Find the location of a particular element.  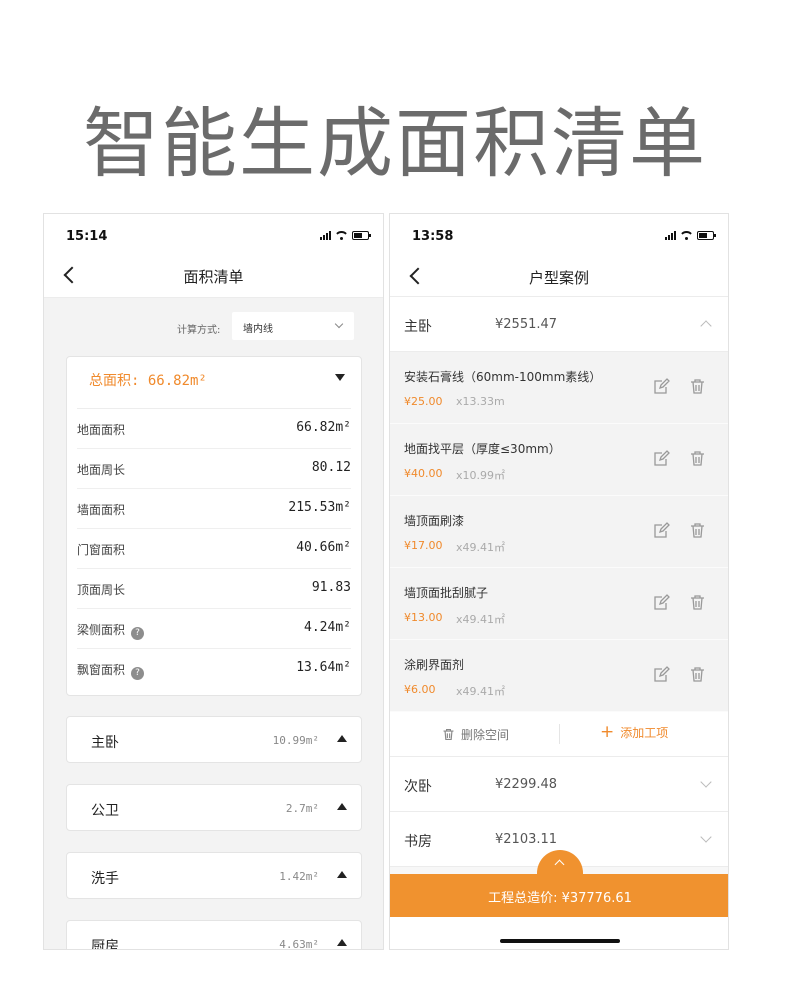

metric-label: 顶面周长 is located at coordinates (101, 590).